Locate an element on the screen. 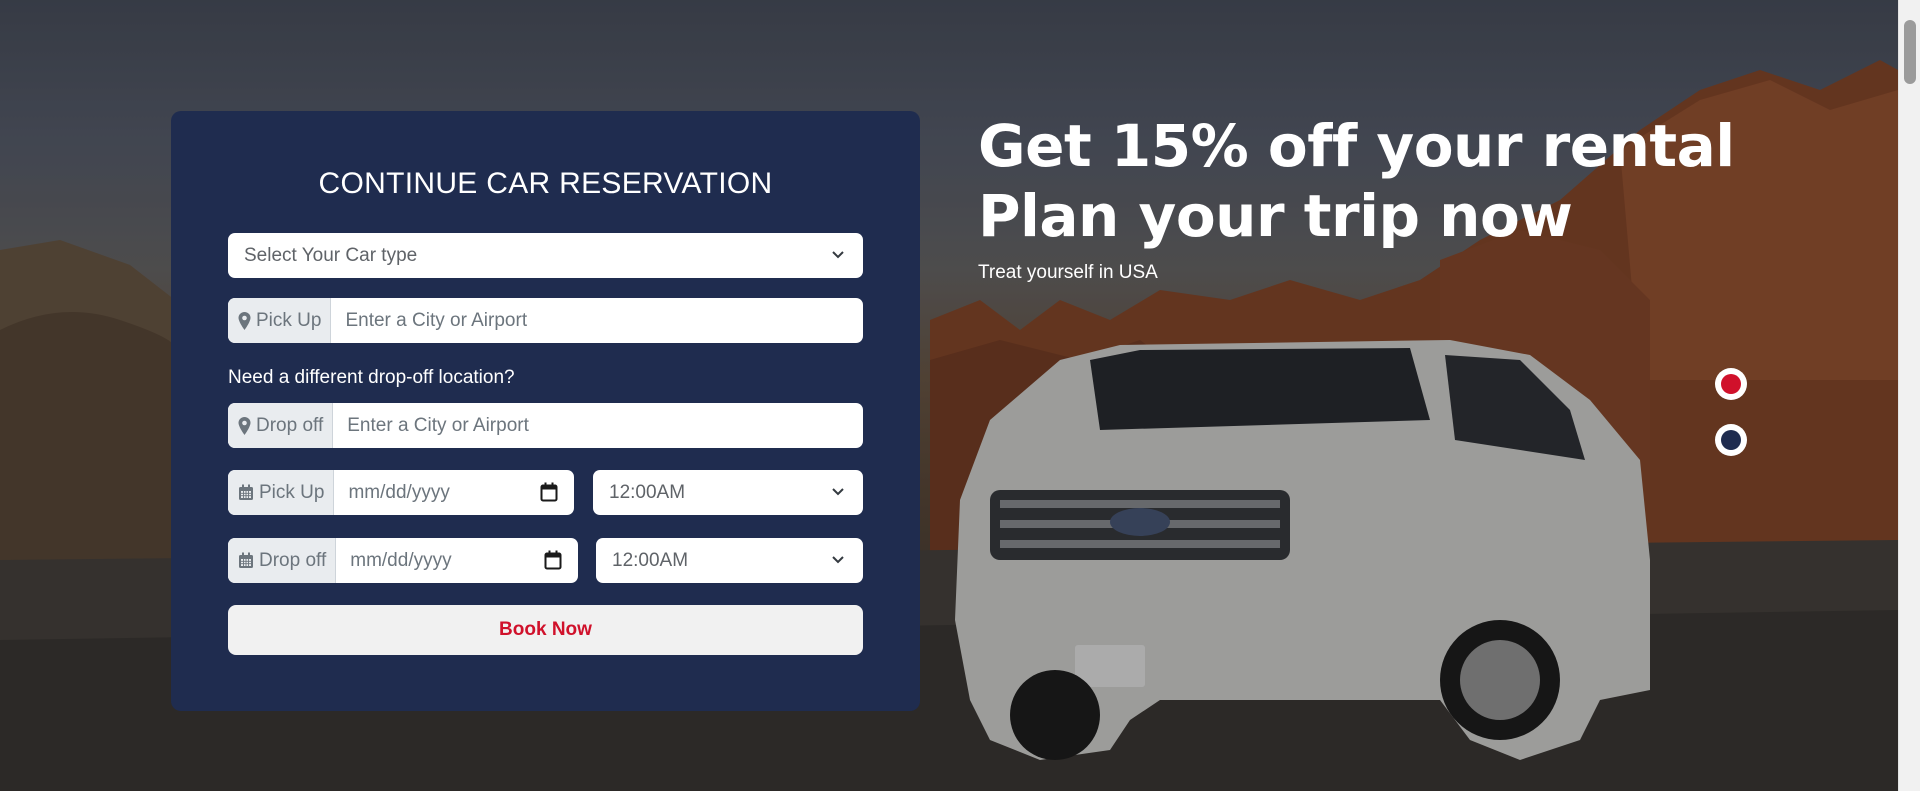 The height and width of the screenshot is (791, 1920). promo-subtext: Treat yourself in USA is located at coordinates (1068, 272).